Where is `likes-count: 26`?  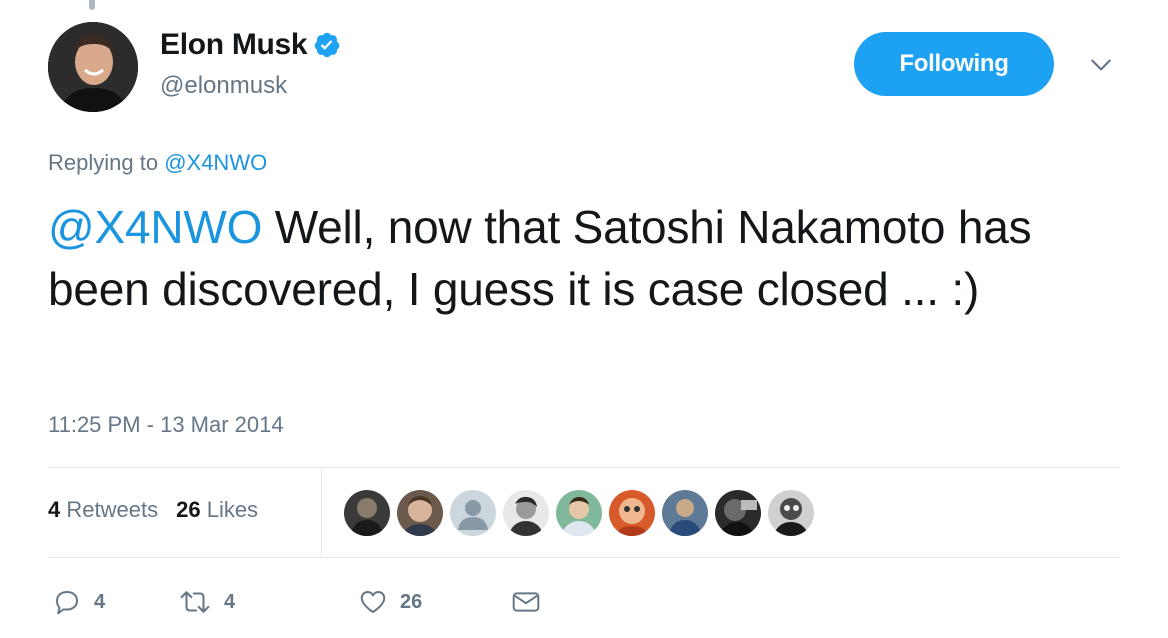 likes-count: 26 is located at coordinates (188, 509).